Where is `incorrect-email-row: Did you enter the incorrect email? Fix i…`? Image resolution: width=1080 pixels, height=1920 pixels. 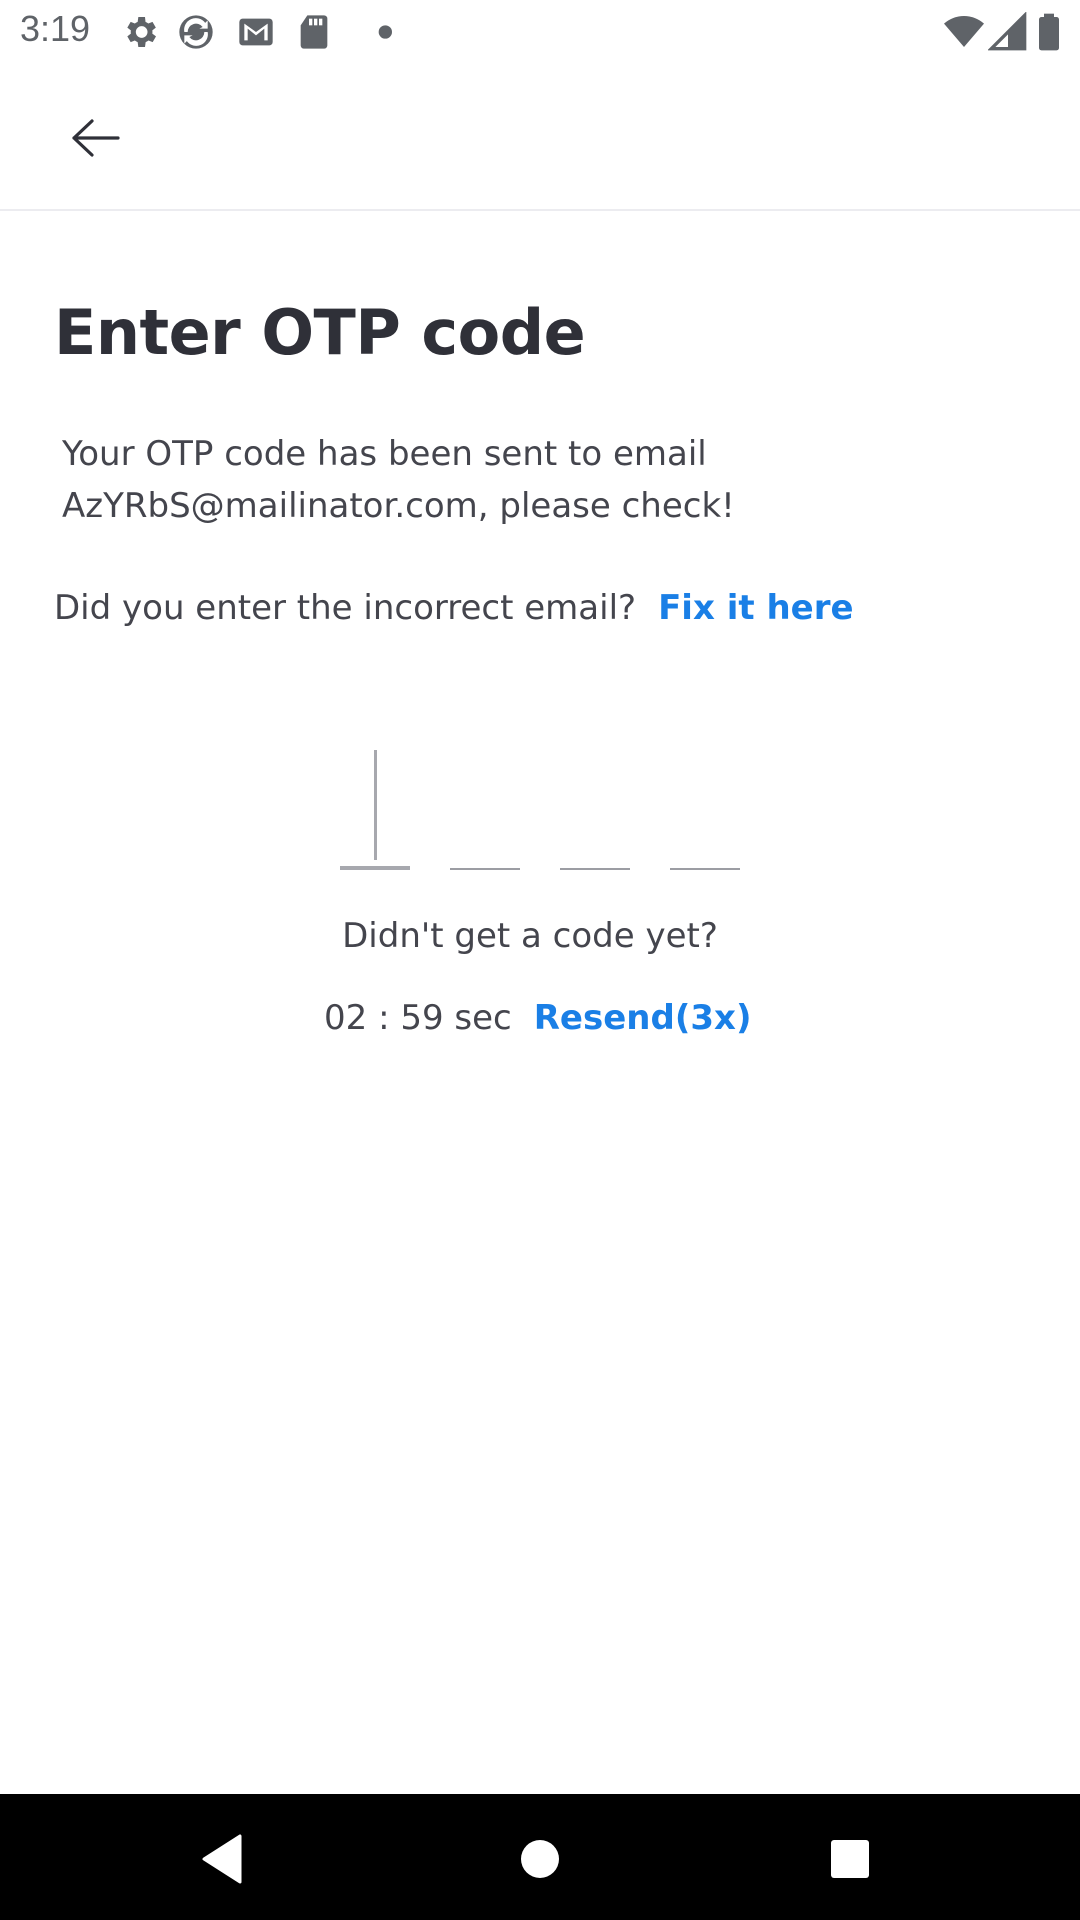
incorrect-email-row: Did you enter the incorrect email? Fix i… is located at coordinates (454, 608).